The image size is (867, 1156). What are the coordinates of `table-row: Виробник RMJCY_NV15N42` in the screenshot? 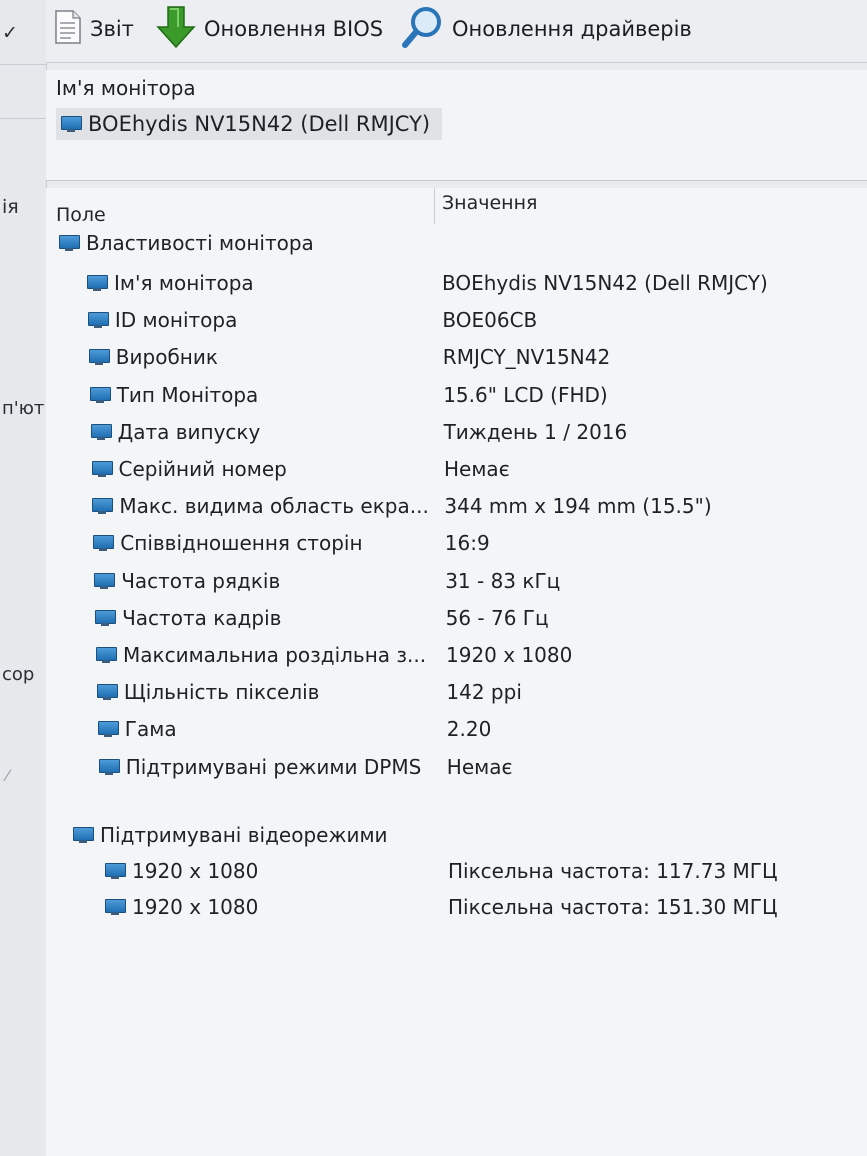 It's located at (456, 357).